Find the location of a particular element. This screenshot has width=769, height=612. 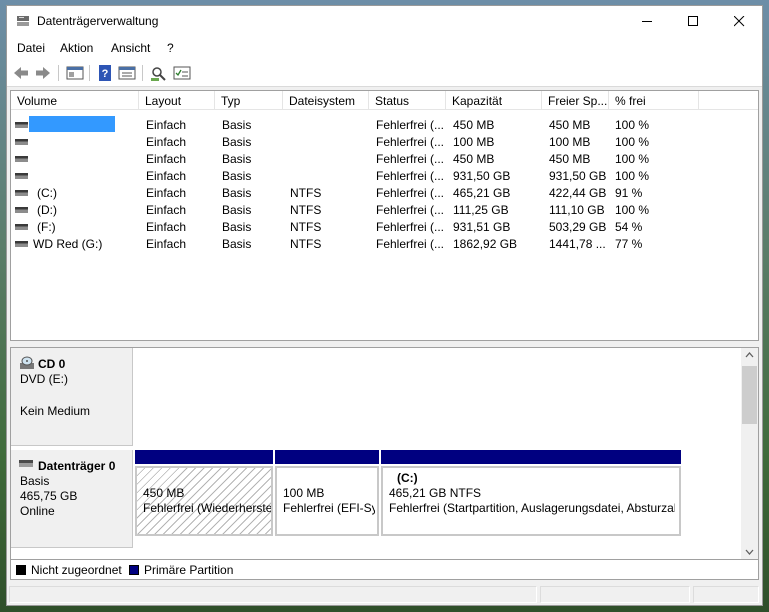

primary-partition-swatch is located at coordinates (134, 570).